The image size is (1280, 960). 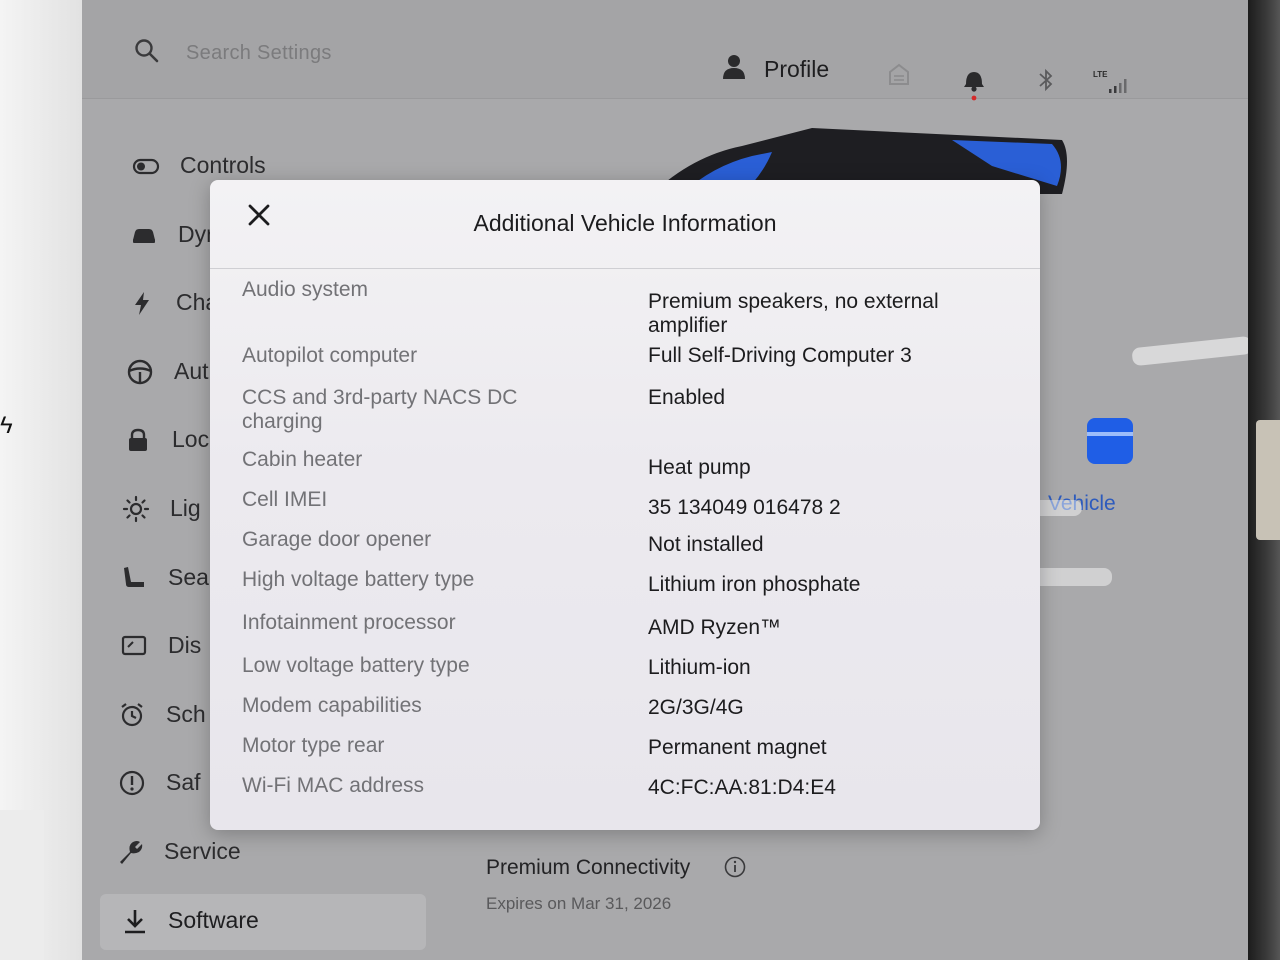 What do you see at coordinates (132, 715) in the screenshot?
I see `alarm-clock-icon` at bounding box center [132, 715].